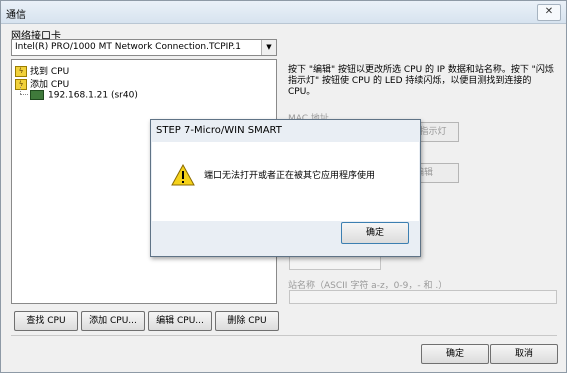  I want to click on dialog-title: STEP 7-Micro/WIN SMART, so click(219, 130).